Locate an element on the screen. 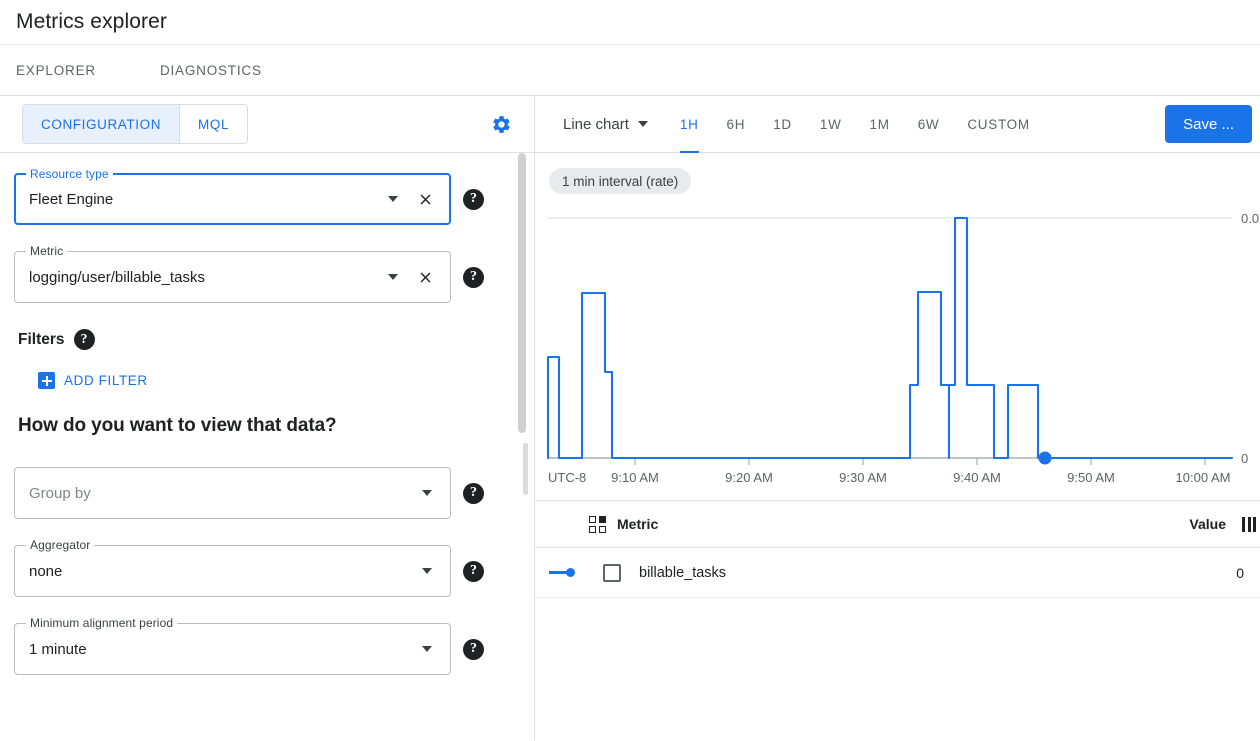  resource-type-help-icon: ? is located at coordinates (473, 199).